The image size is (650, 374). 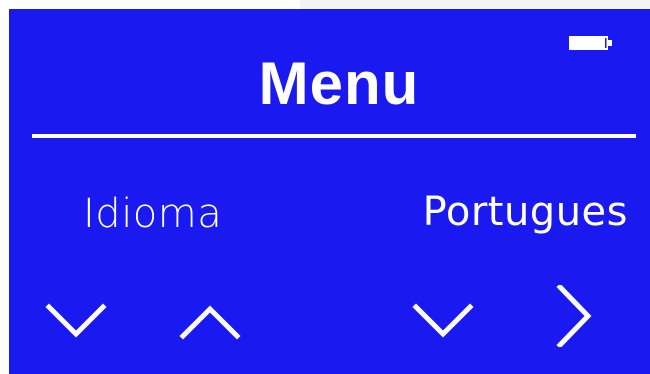 I want to click on page-title: Menu, so click(x=339, y=83).